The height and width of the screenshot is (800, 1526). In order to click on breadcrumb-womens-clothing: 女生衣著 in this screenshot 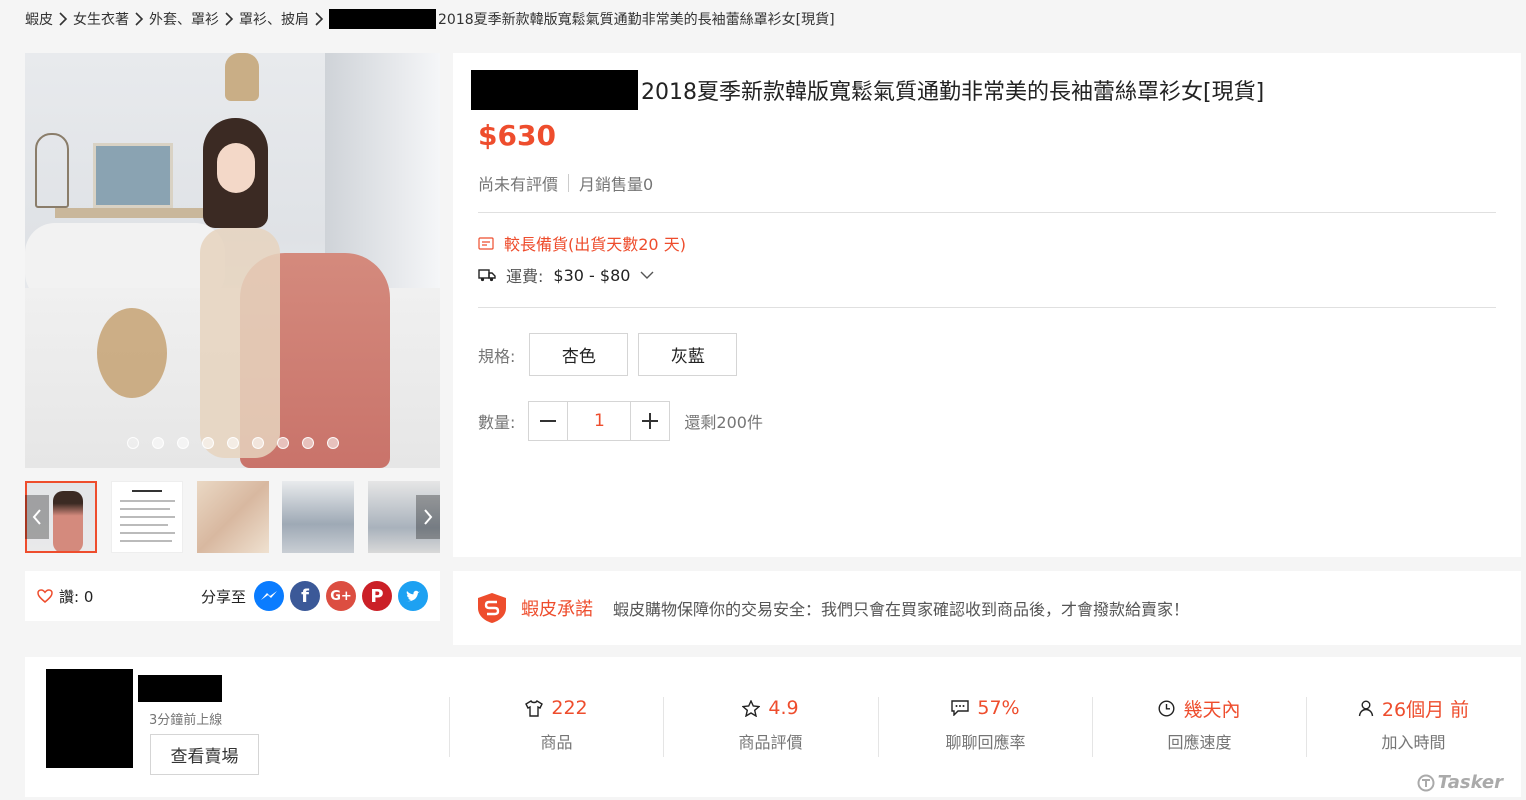, I will do `click(101, 19)`.